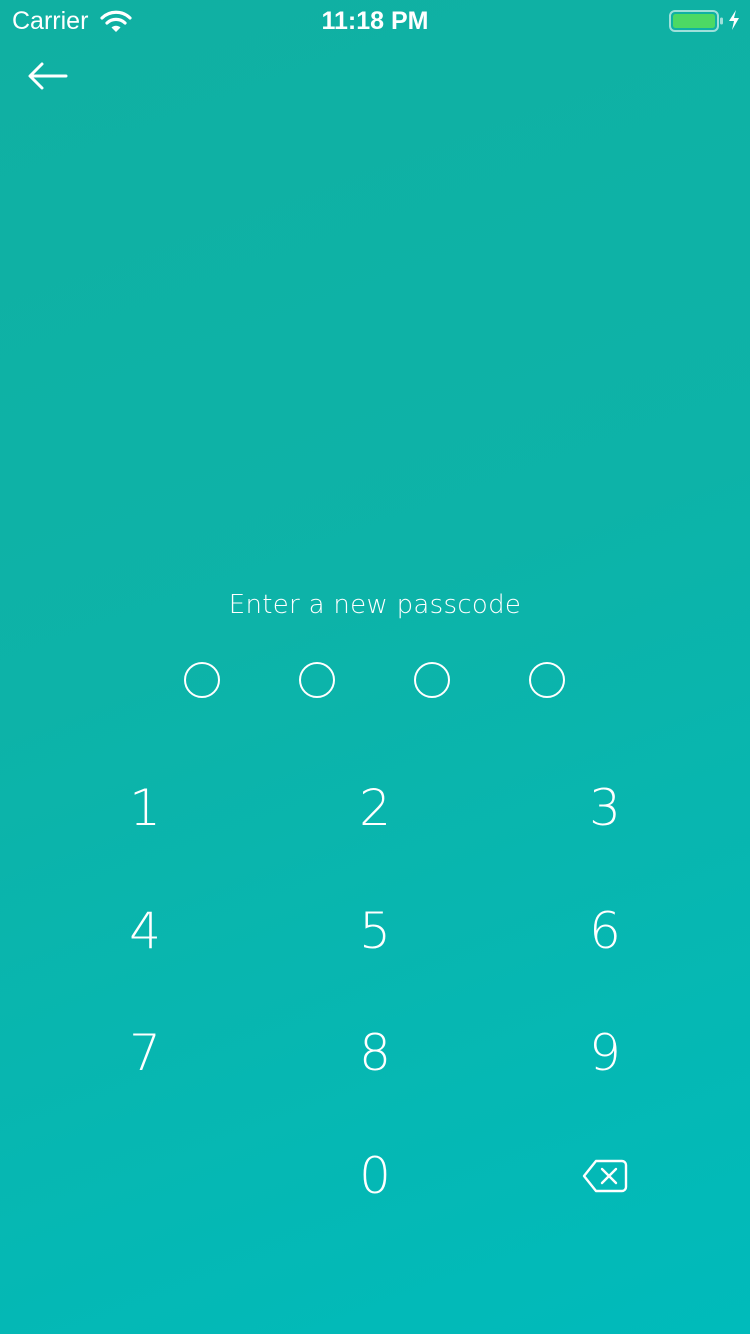 The height and width of the screenshot is (1334, 750). What do you see at coordinates (605, 1053) in the screenshot?
I see `key-9: 9` at bounding box center [605, 1053].